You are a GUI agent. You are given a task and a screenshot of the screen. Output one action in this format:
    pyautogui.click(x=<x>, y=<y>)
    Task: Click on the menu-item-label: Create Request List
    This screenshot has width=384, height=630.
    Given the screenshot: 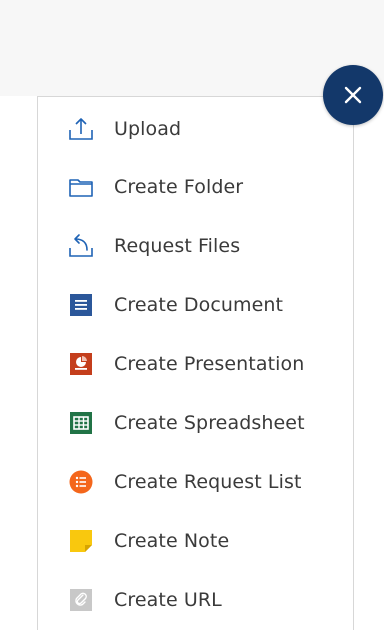 What is the action you would take?
    pyautogui.click(x=208, y=482)
    